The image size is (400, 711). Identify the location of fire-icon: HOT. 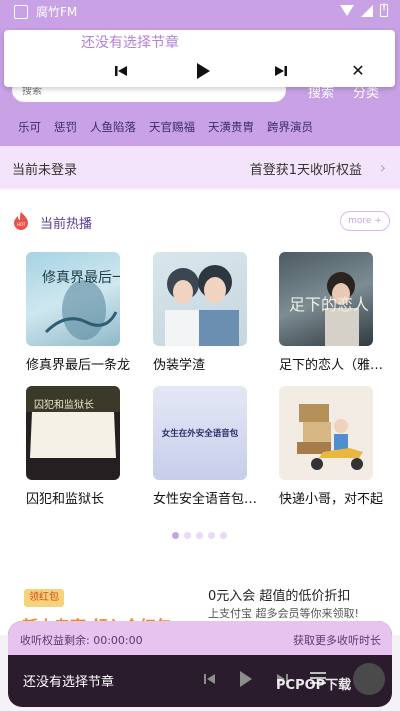
(21, 221).